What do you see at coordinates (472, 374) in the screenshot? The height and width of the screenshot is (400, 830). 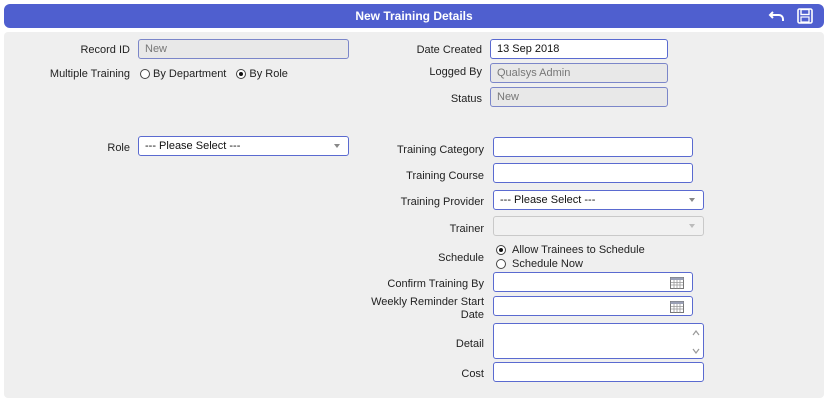 I see `cost-label: Cost` at bounding box center [472, 374].